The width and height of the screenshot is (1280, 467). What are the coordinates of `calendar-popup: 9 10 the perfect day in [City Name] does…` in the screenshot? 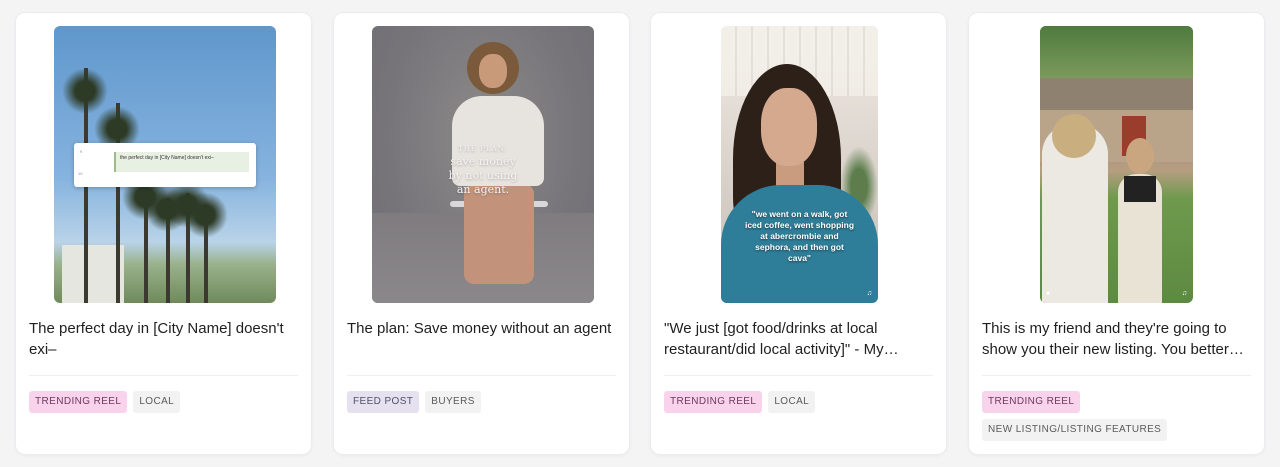 It's located at (165, 165).